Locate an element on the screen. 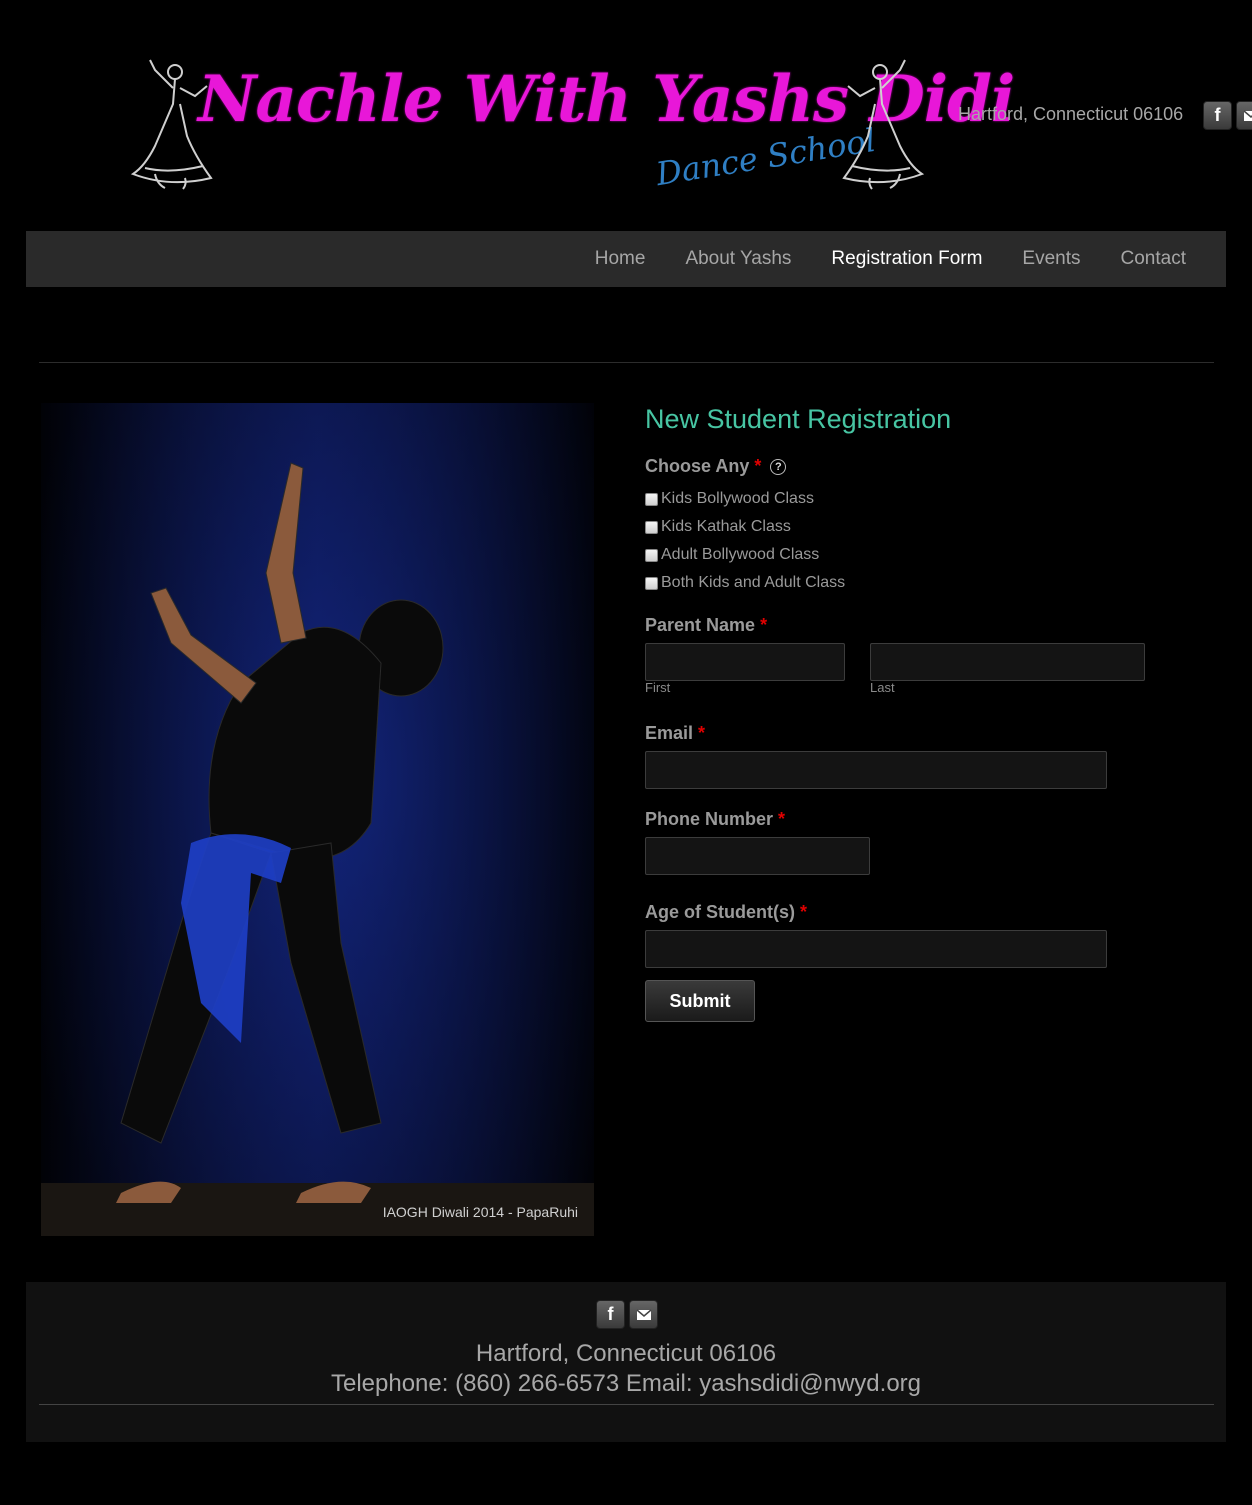 The height and width of the screenshot is (1505, 1252). age-label: Age of Student(s) * is located at coordinates (726, 912).